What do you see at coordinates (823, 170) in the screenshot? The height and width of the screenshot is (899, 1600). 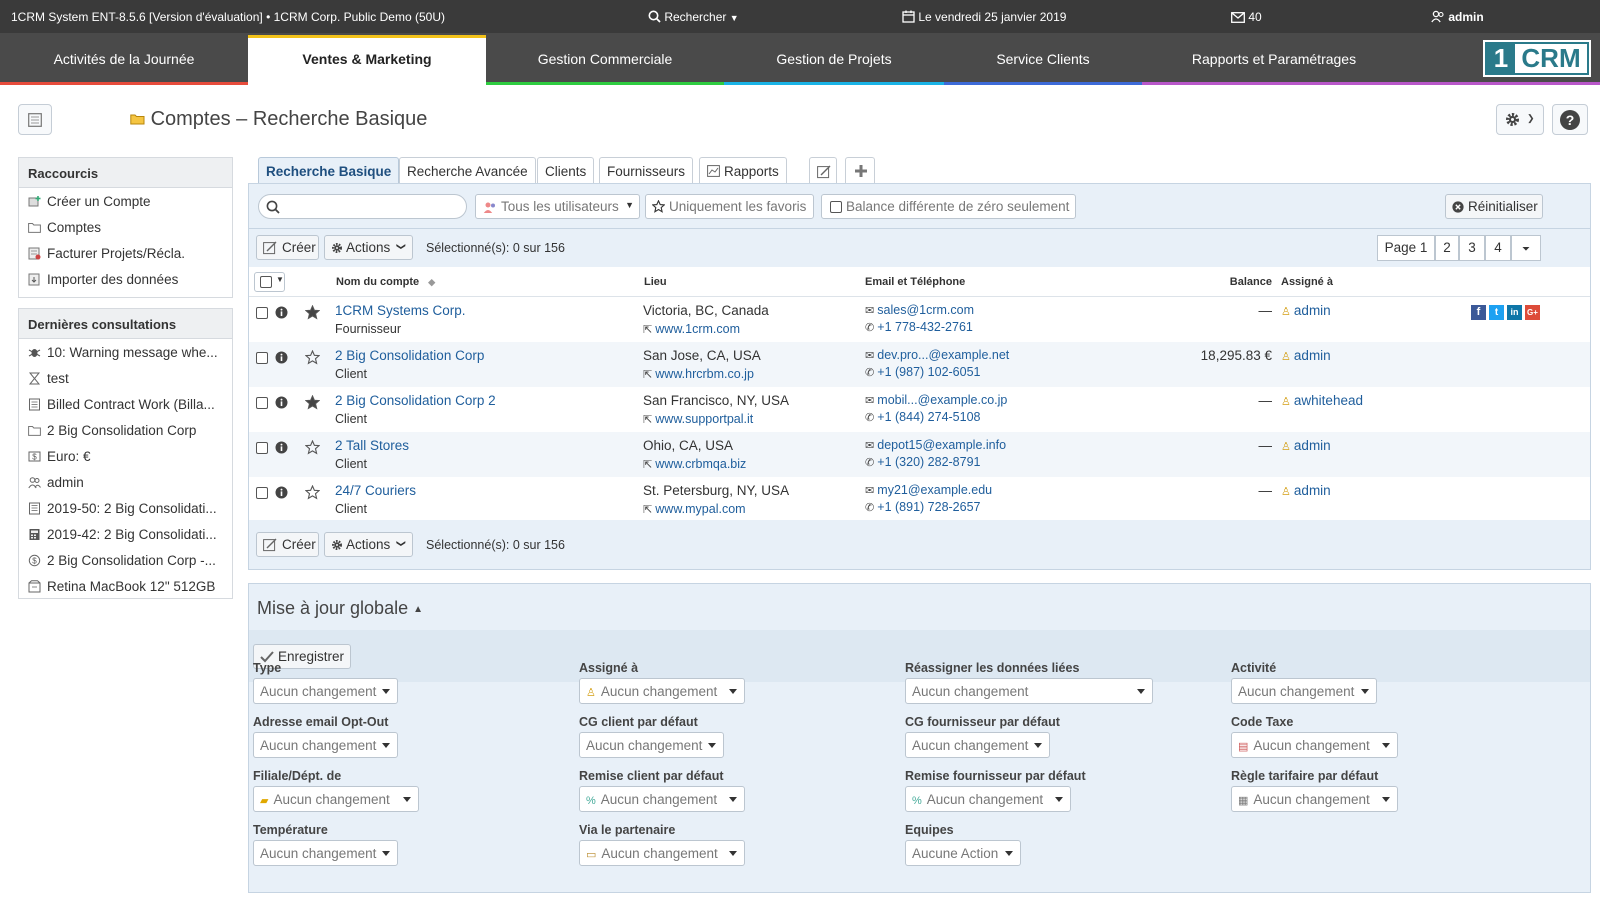 I see `tab-edit-layout` at bounding box center [823, 170].